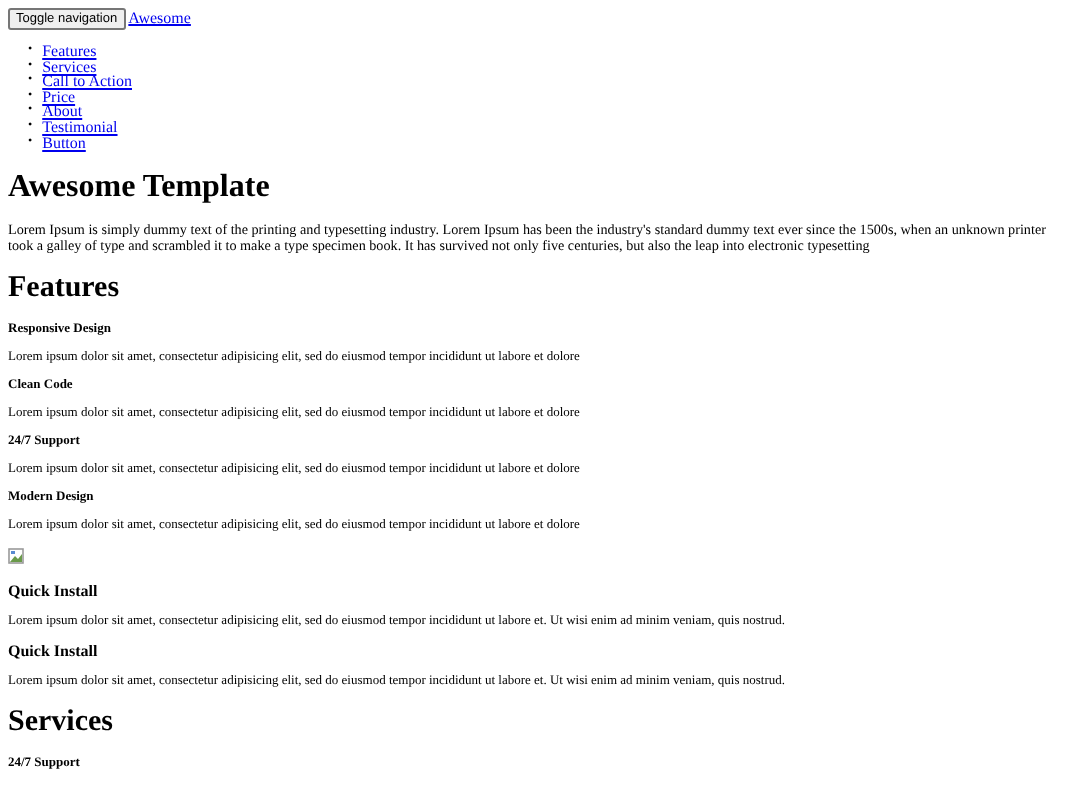 The image size is (1080, 810). Describe the element at coordinates (69, 52) in the screenshot. I see `nav-link: Features` at that location.